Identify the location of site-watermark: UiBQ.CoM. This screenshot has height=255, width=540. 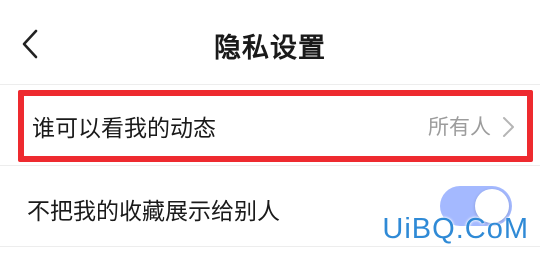
(455, 229).